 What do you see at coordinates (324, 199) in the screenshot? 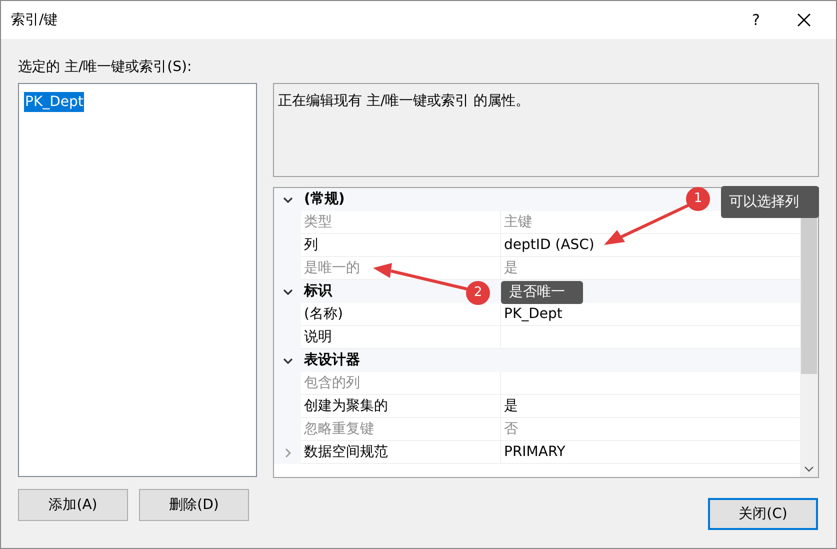
I see `category-label: (常规)` at bounding box center [324, 199].